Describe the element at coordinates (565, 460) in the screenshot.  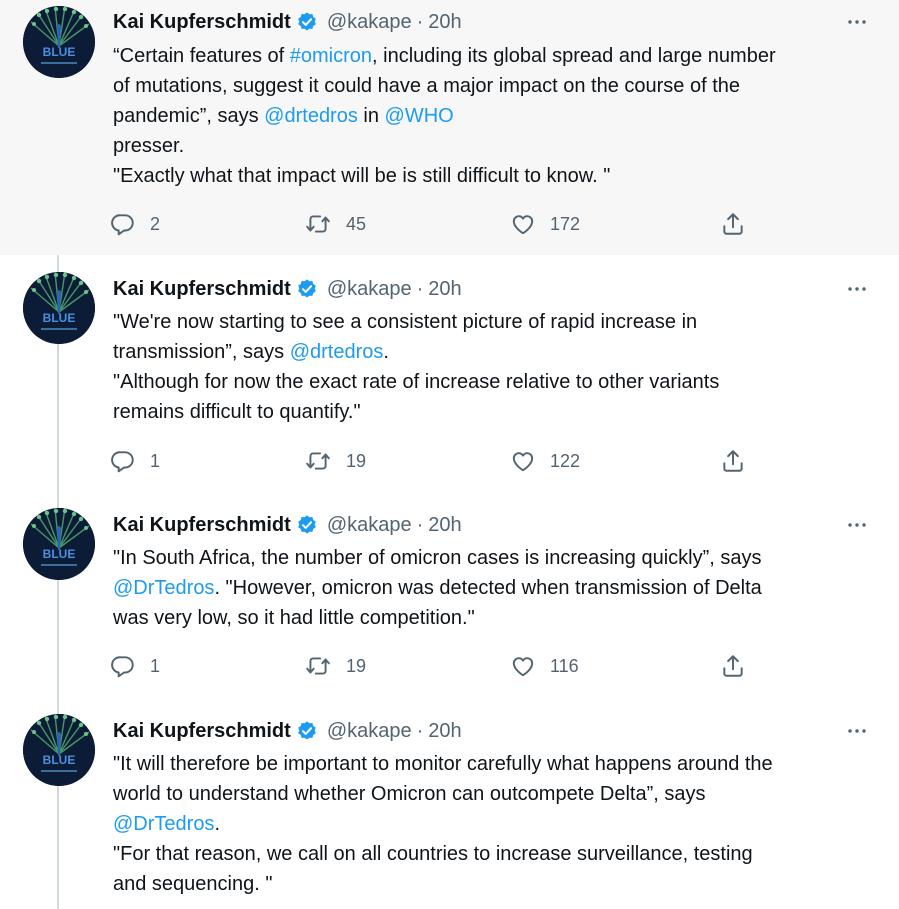
I see `like-count: 122` at that location.